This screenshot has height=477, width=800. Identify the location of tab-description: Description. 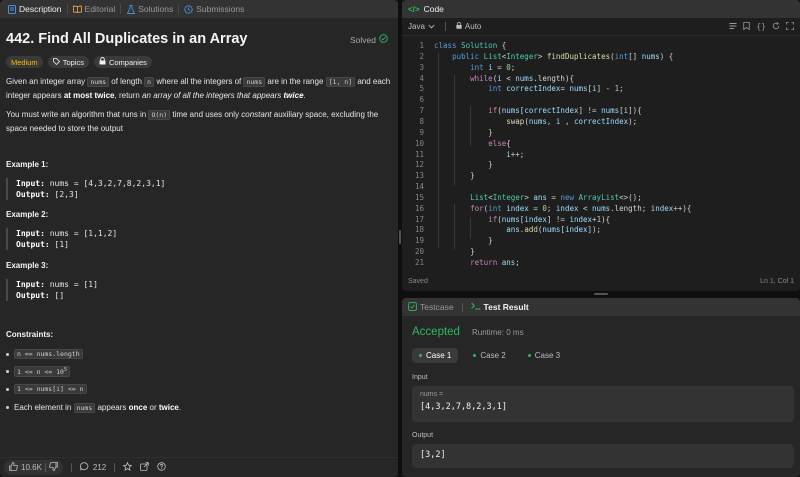
(34, 9).